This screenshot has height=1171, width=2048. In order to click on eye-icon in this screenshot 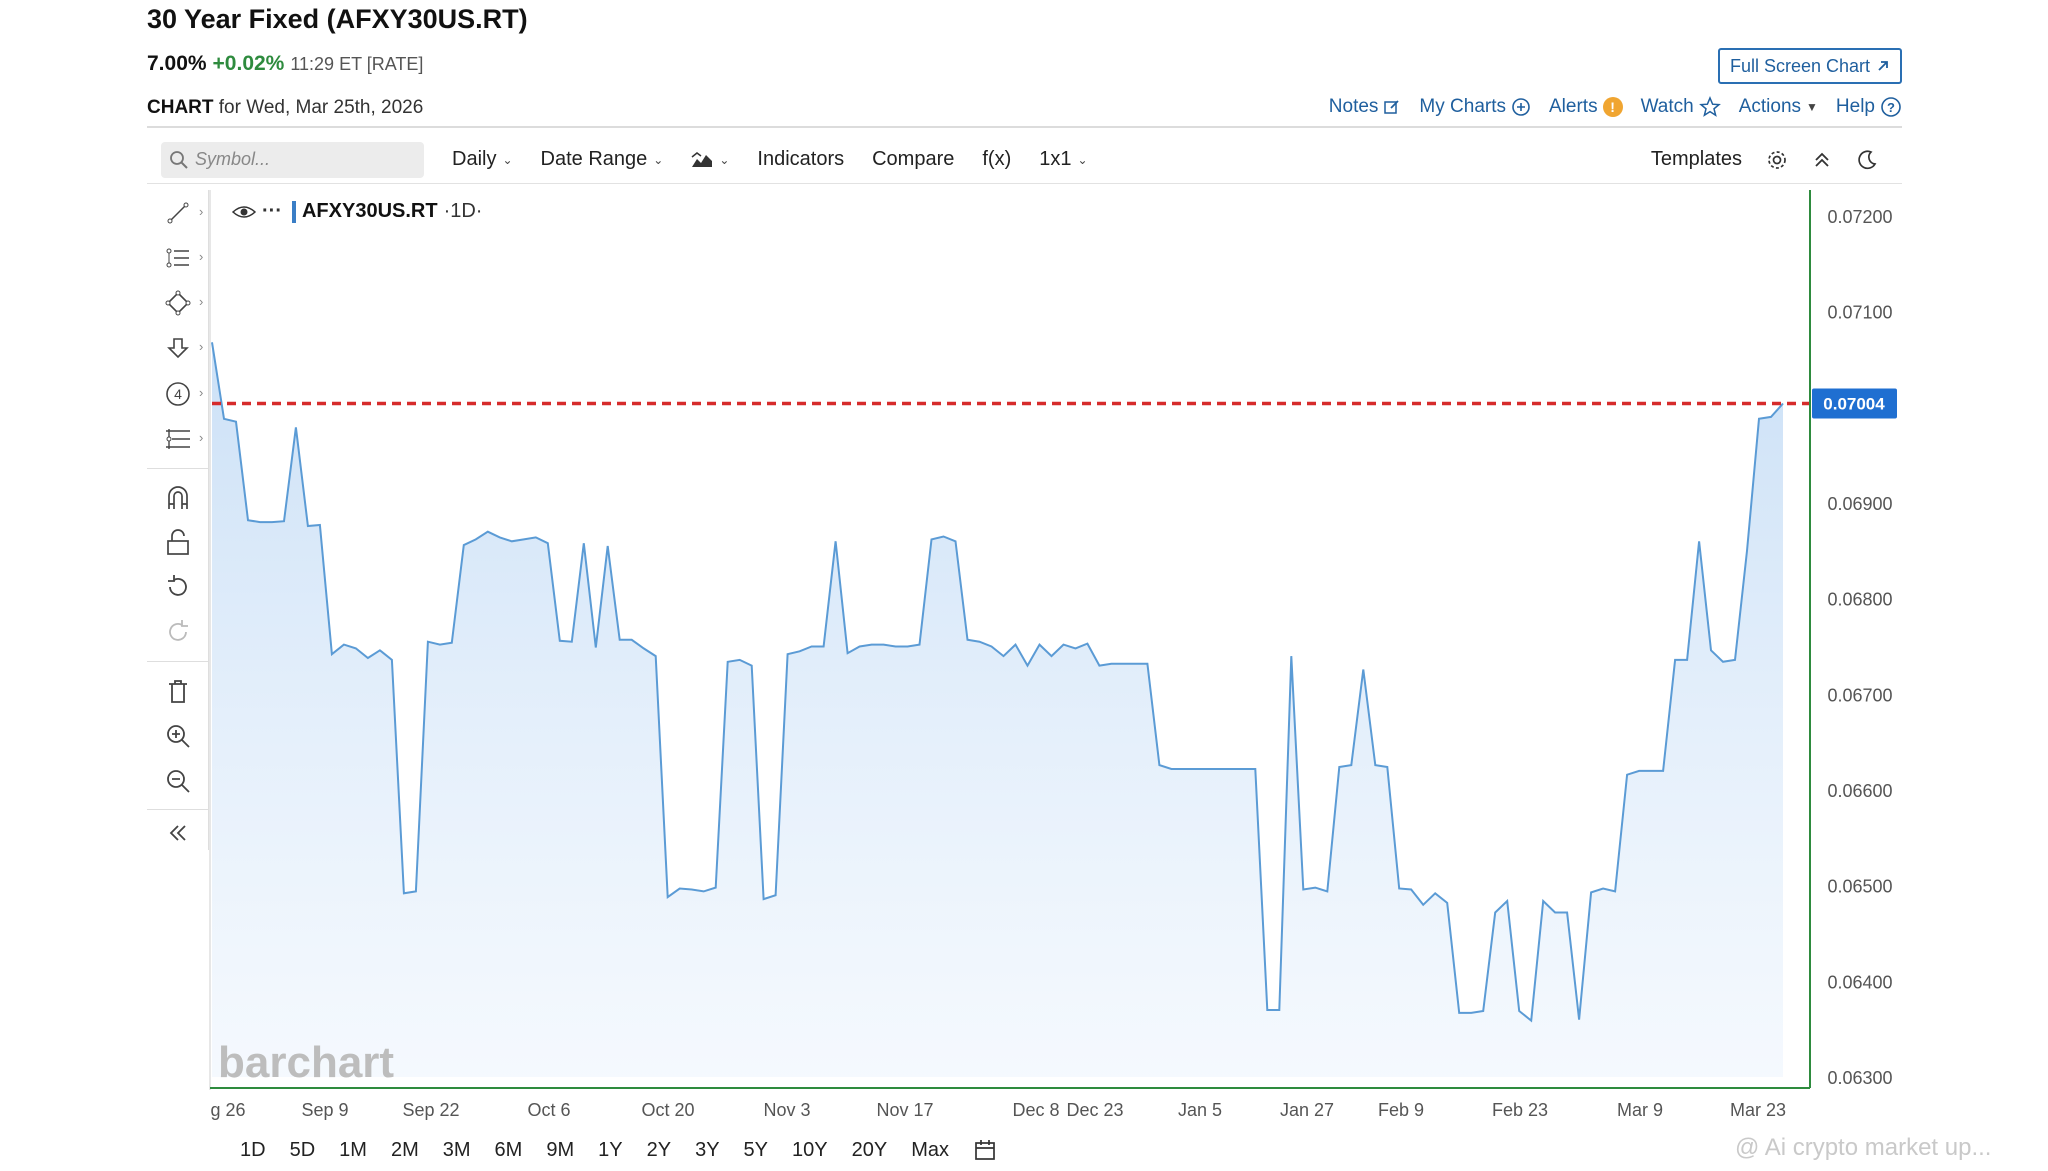, I will do `click(244, 212)`.